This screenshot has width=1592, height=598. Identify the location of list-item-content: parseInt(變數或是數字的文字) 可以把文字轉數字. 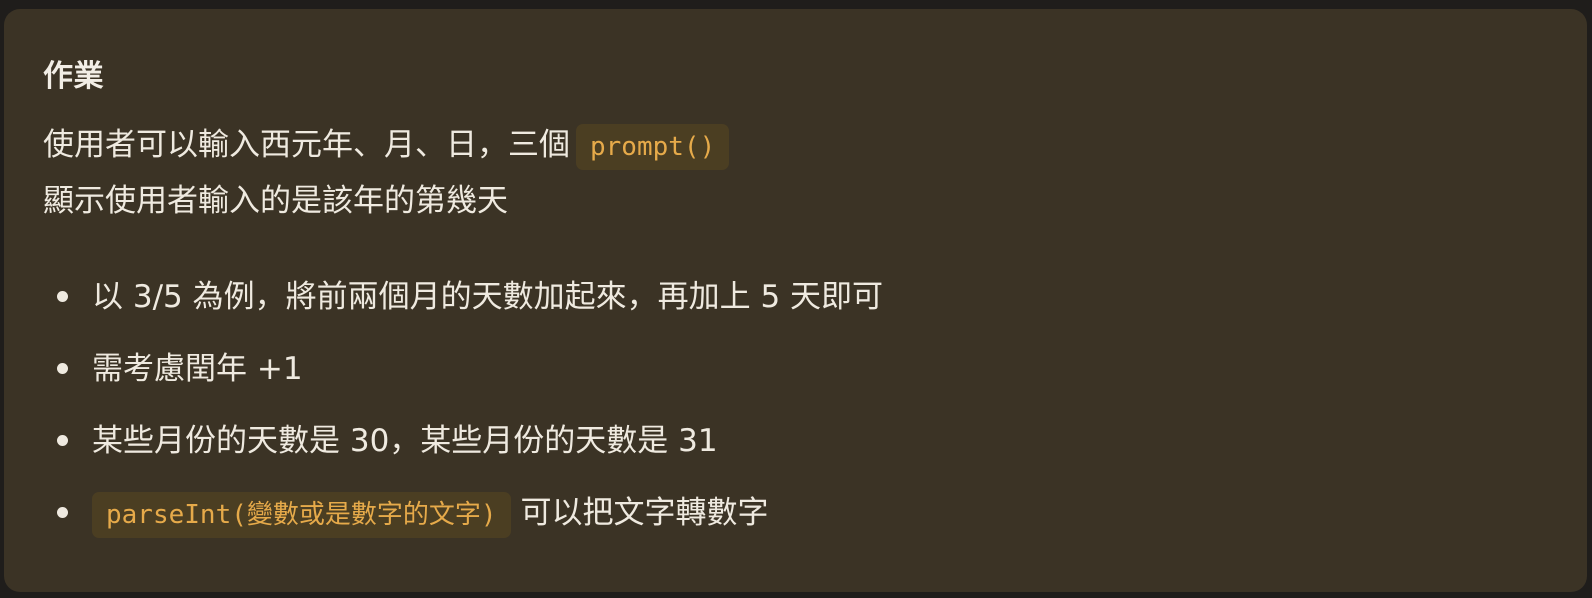
(430, 513).